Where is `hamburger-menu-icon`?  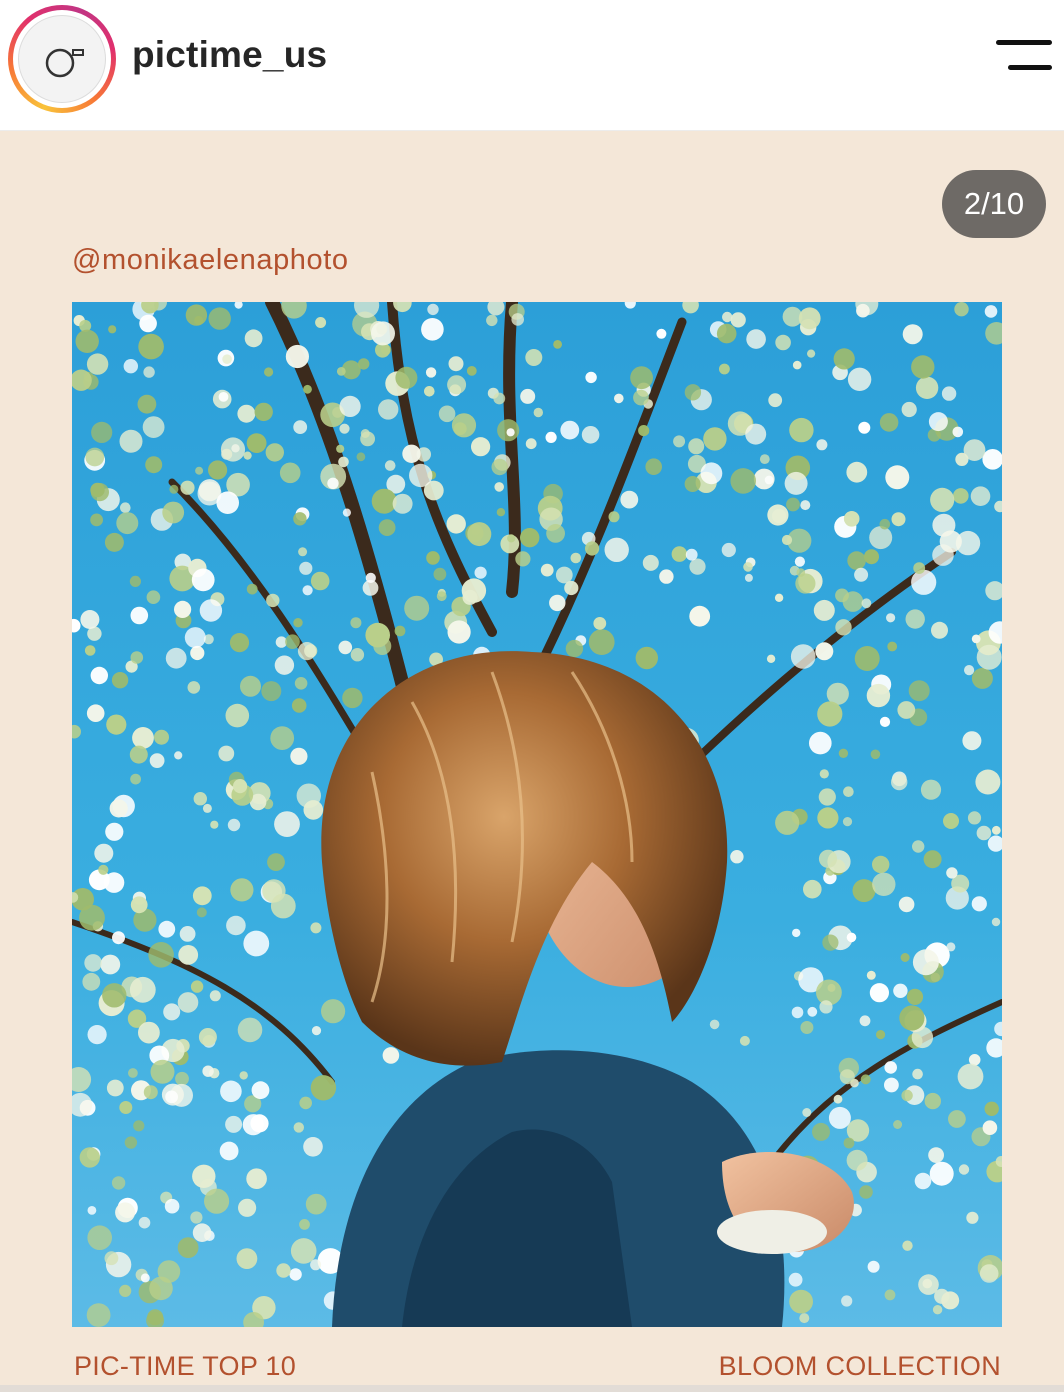 hamburger-menu-icon is located at coordinates (1023, 58).